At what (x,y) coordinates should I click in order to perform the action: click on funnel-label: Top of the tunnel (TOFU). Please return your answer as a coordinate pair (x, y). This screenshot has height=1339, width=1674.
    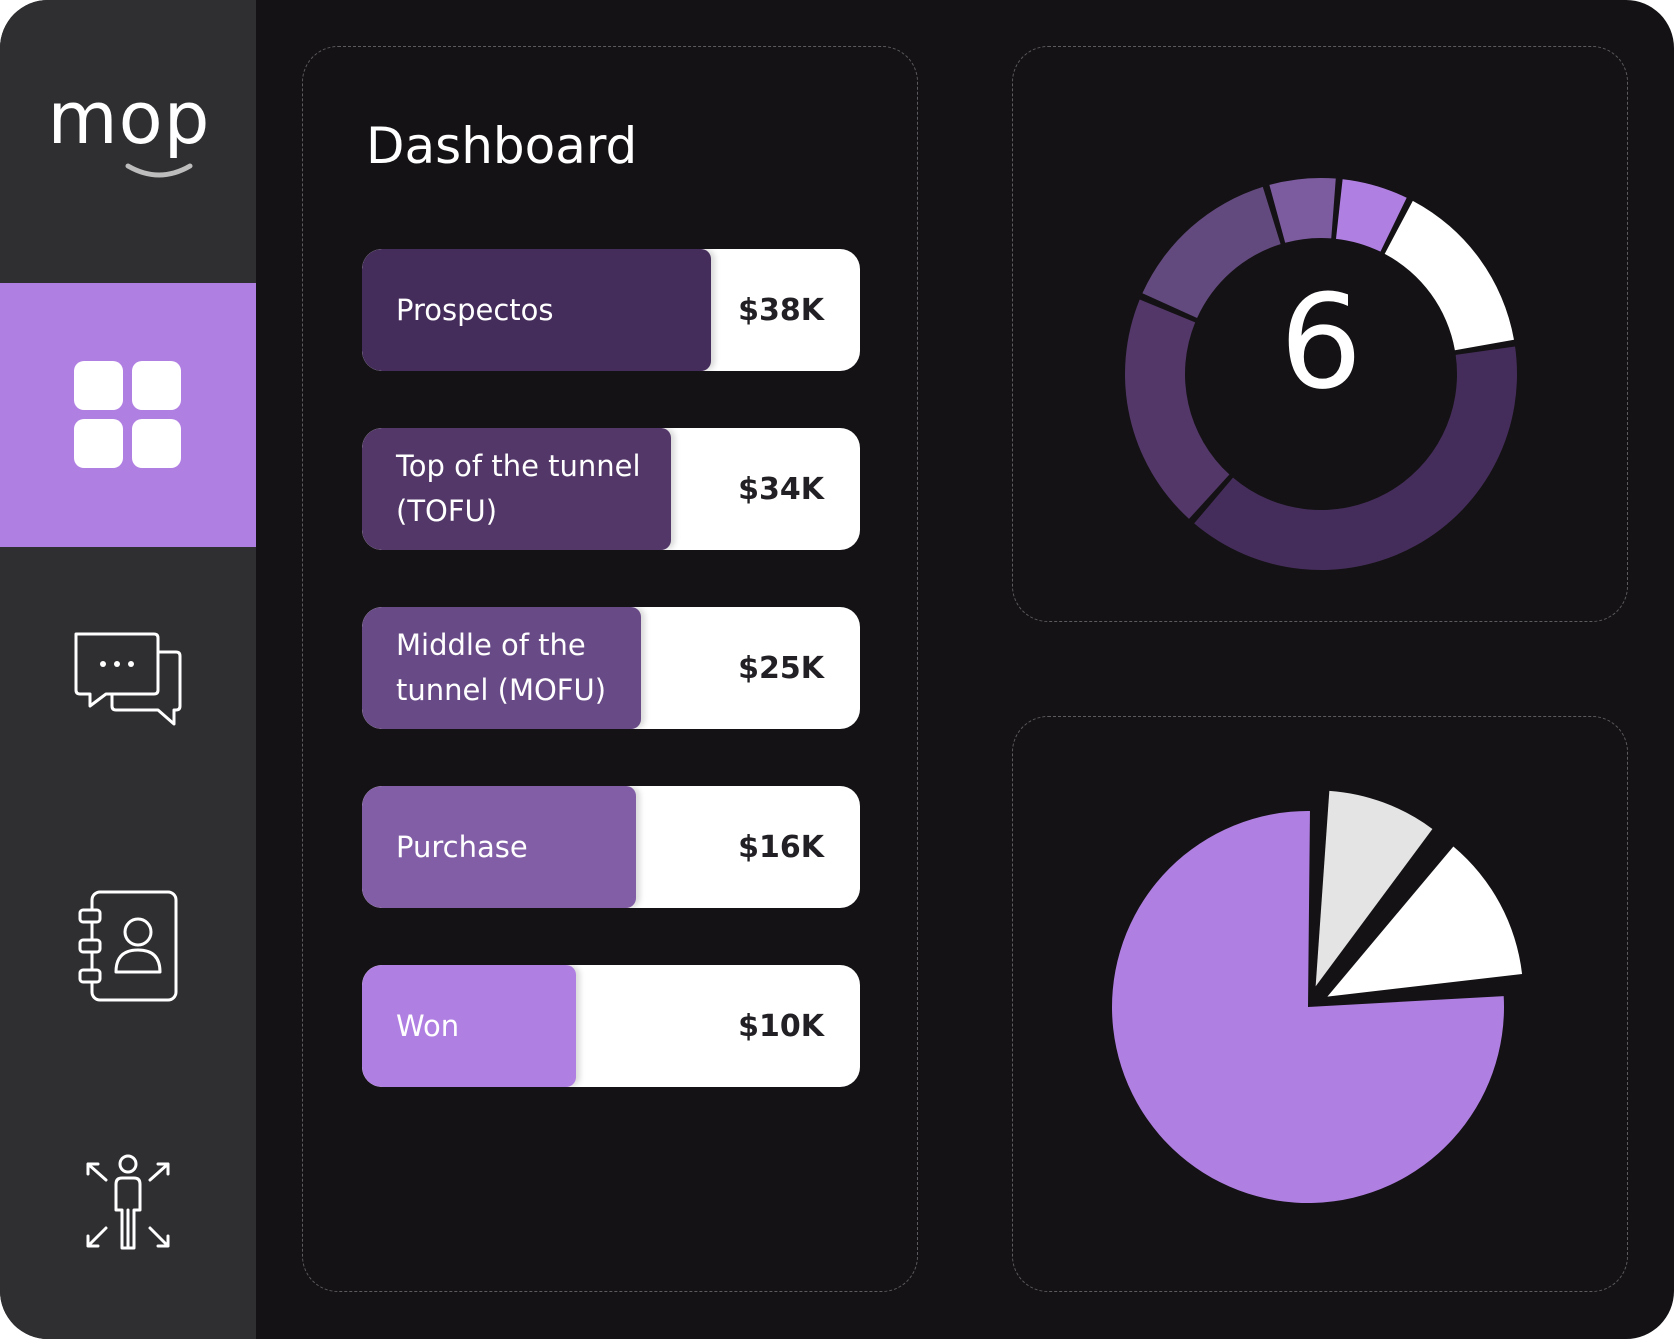
    Looking at the image, I should click on (518, 488).